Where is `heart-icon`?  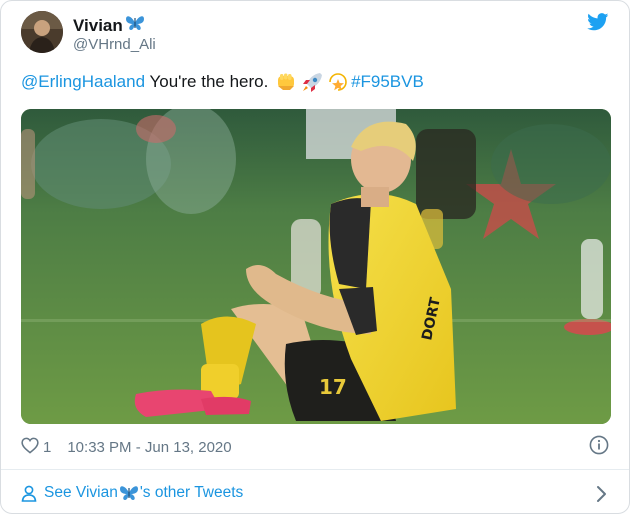 heart-icon is located at coordinates (30, 447).